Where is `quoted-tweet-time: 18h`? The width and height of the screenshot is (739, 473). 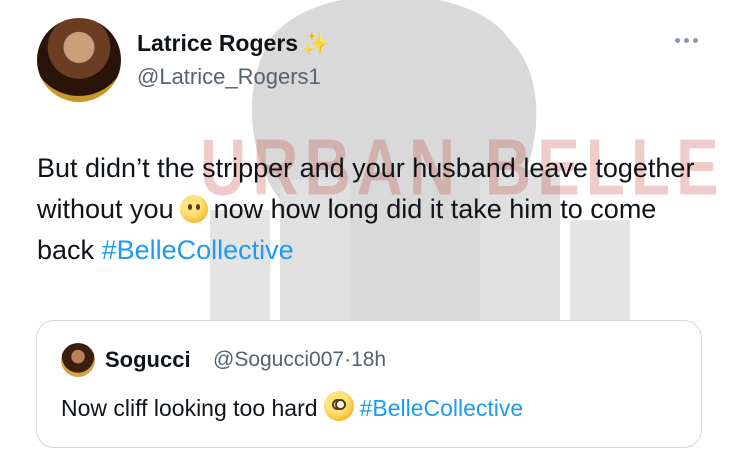 quoted-tweet-time: 18h is located at coordinates (368, 359).